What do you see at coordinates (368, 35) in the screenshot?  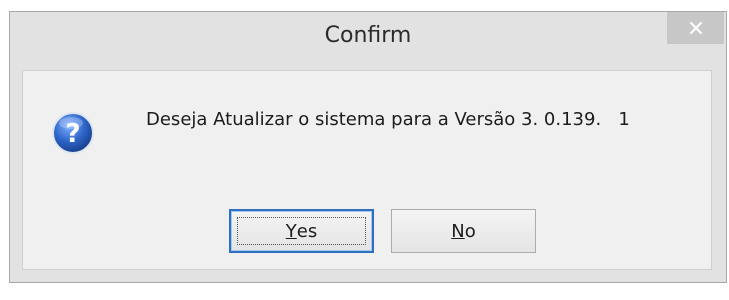 I see `dialog-title: Confirm` at bounding box center [368, 35].